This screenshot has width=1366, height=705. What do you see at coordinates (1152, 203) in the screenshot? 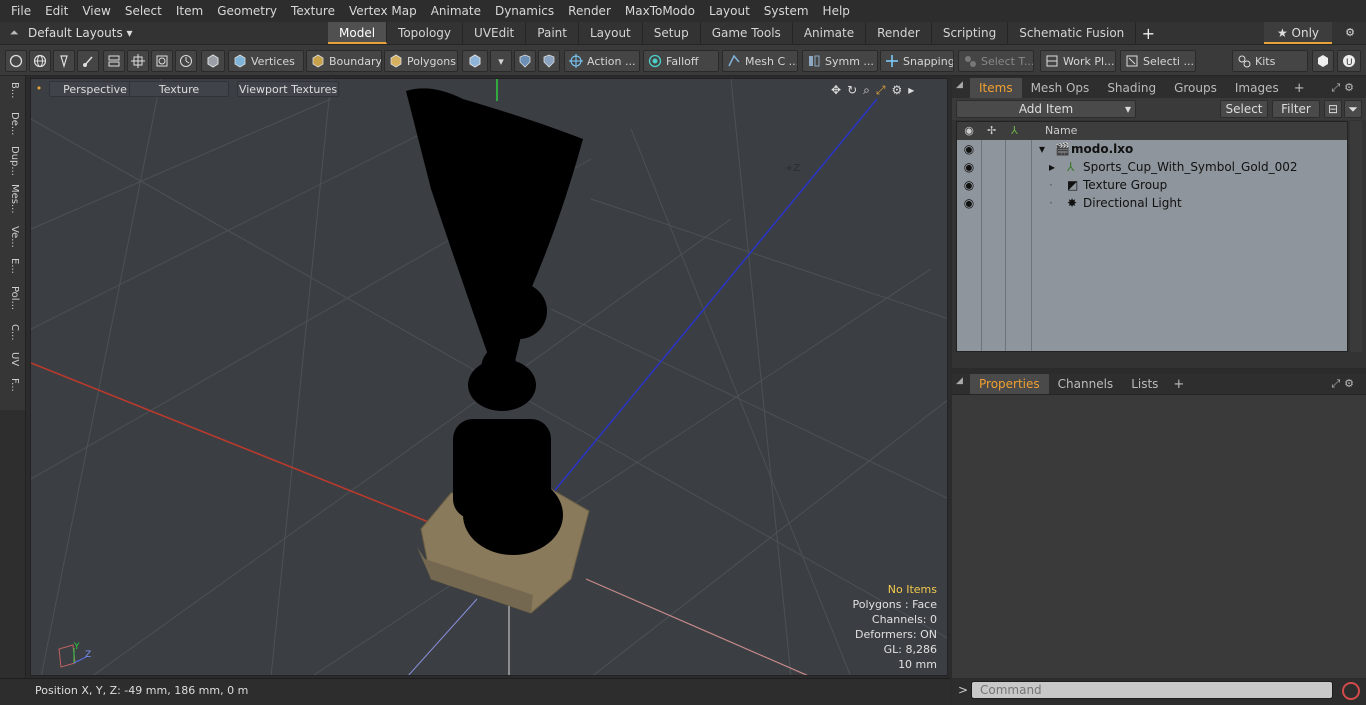
I see `tree-row-light: ◉ · ✸ Directional Light` at bounding box center [1152, 203].